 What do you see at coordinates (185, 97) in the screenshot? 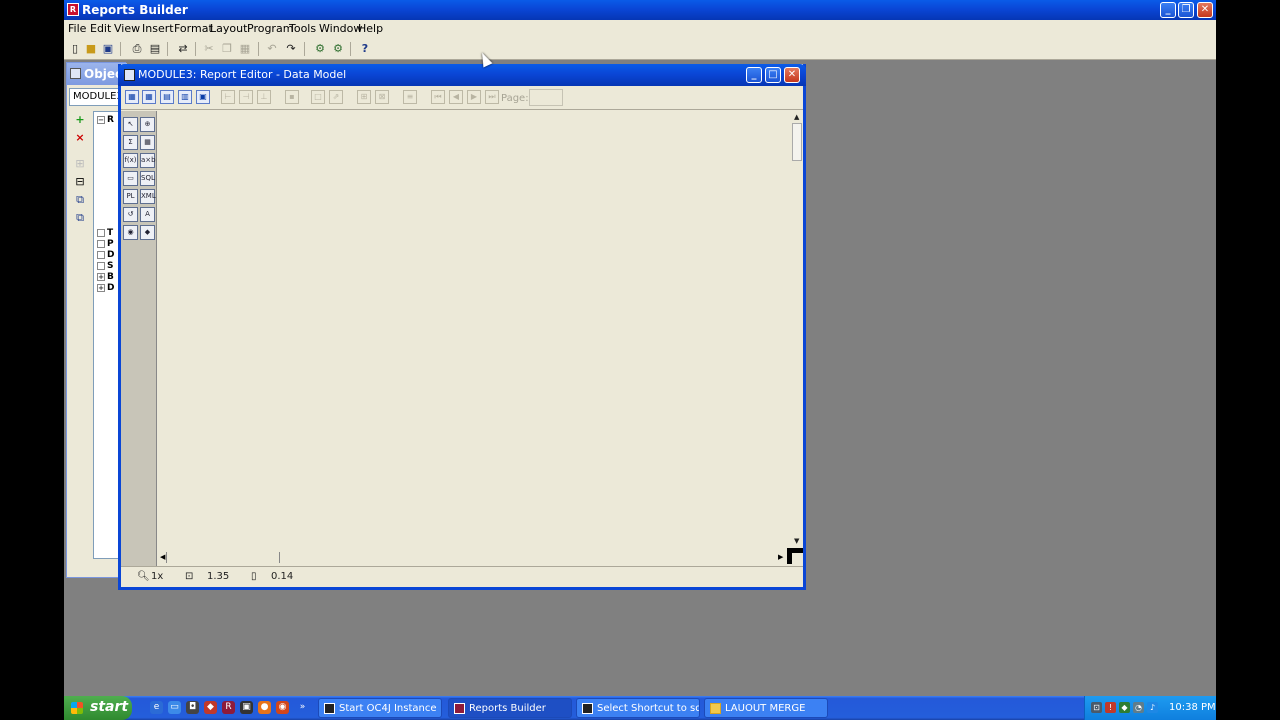
I see `paper-design-view-icon: ▥` at bounding box center [185, 97].